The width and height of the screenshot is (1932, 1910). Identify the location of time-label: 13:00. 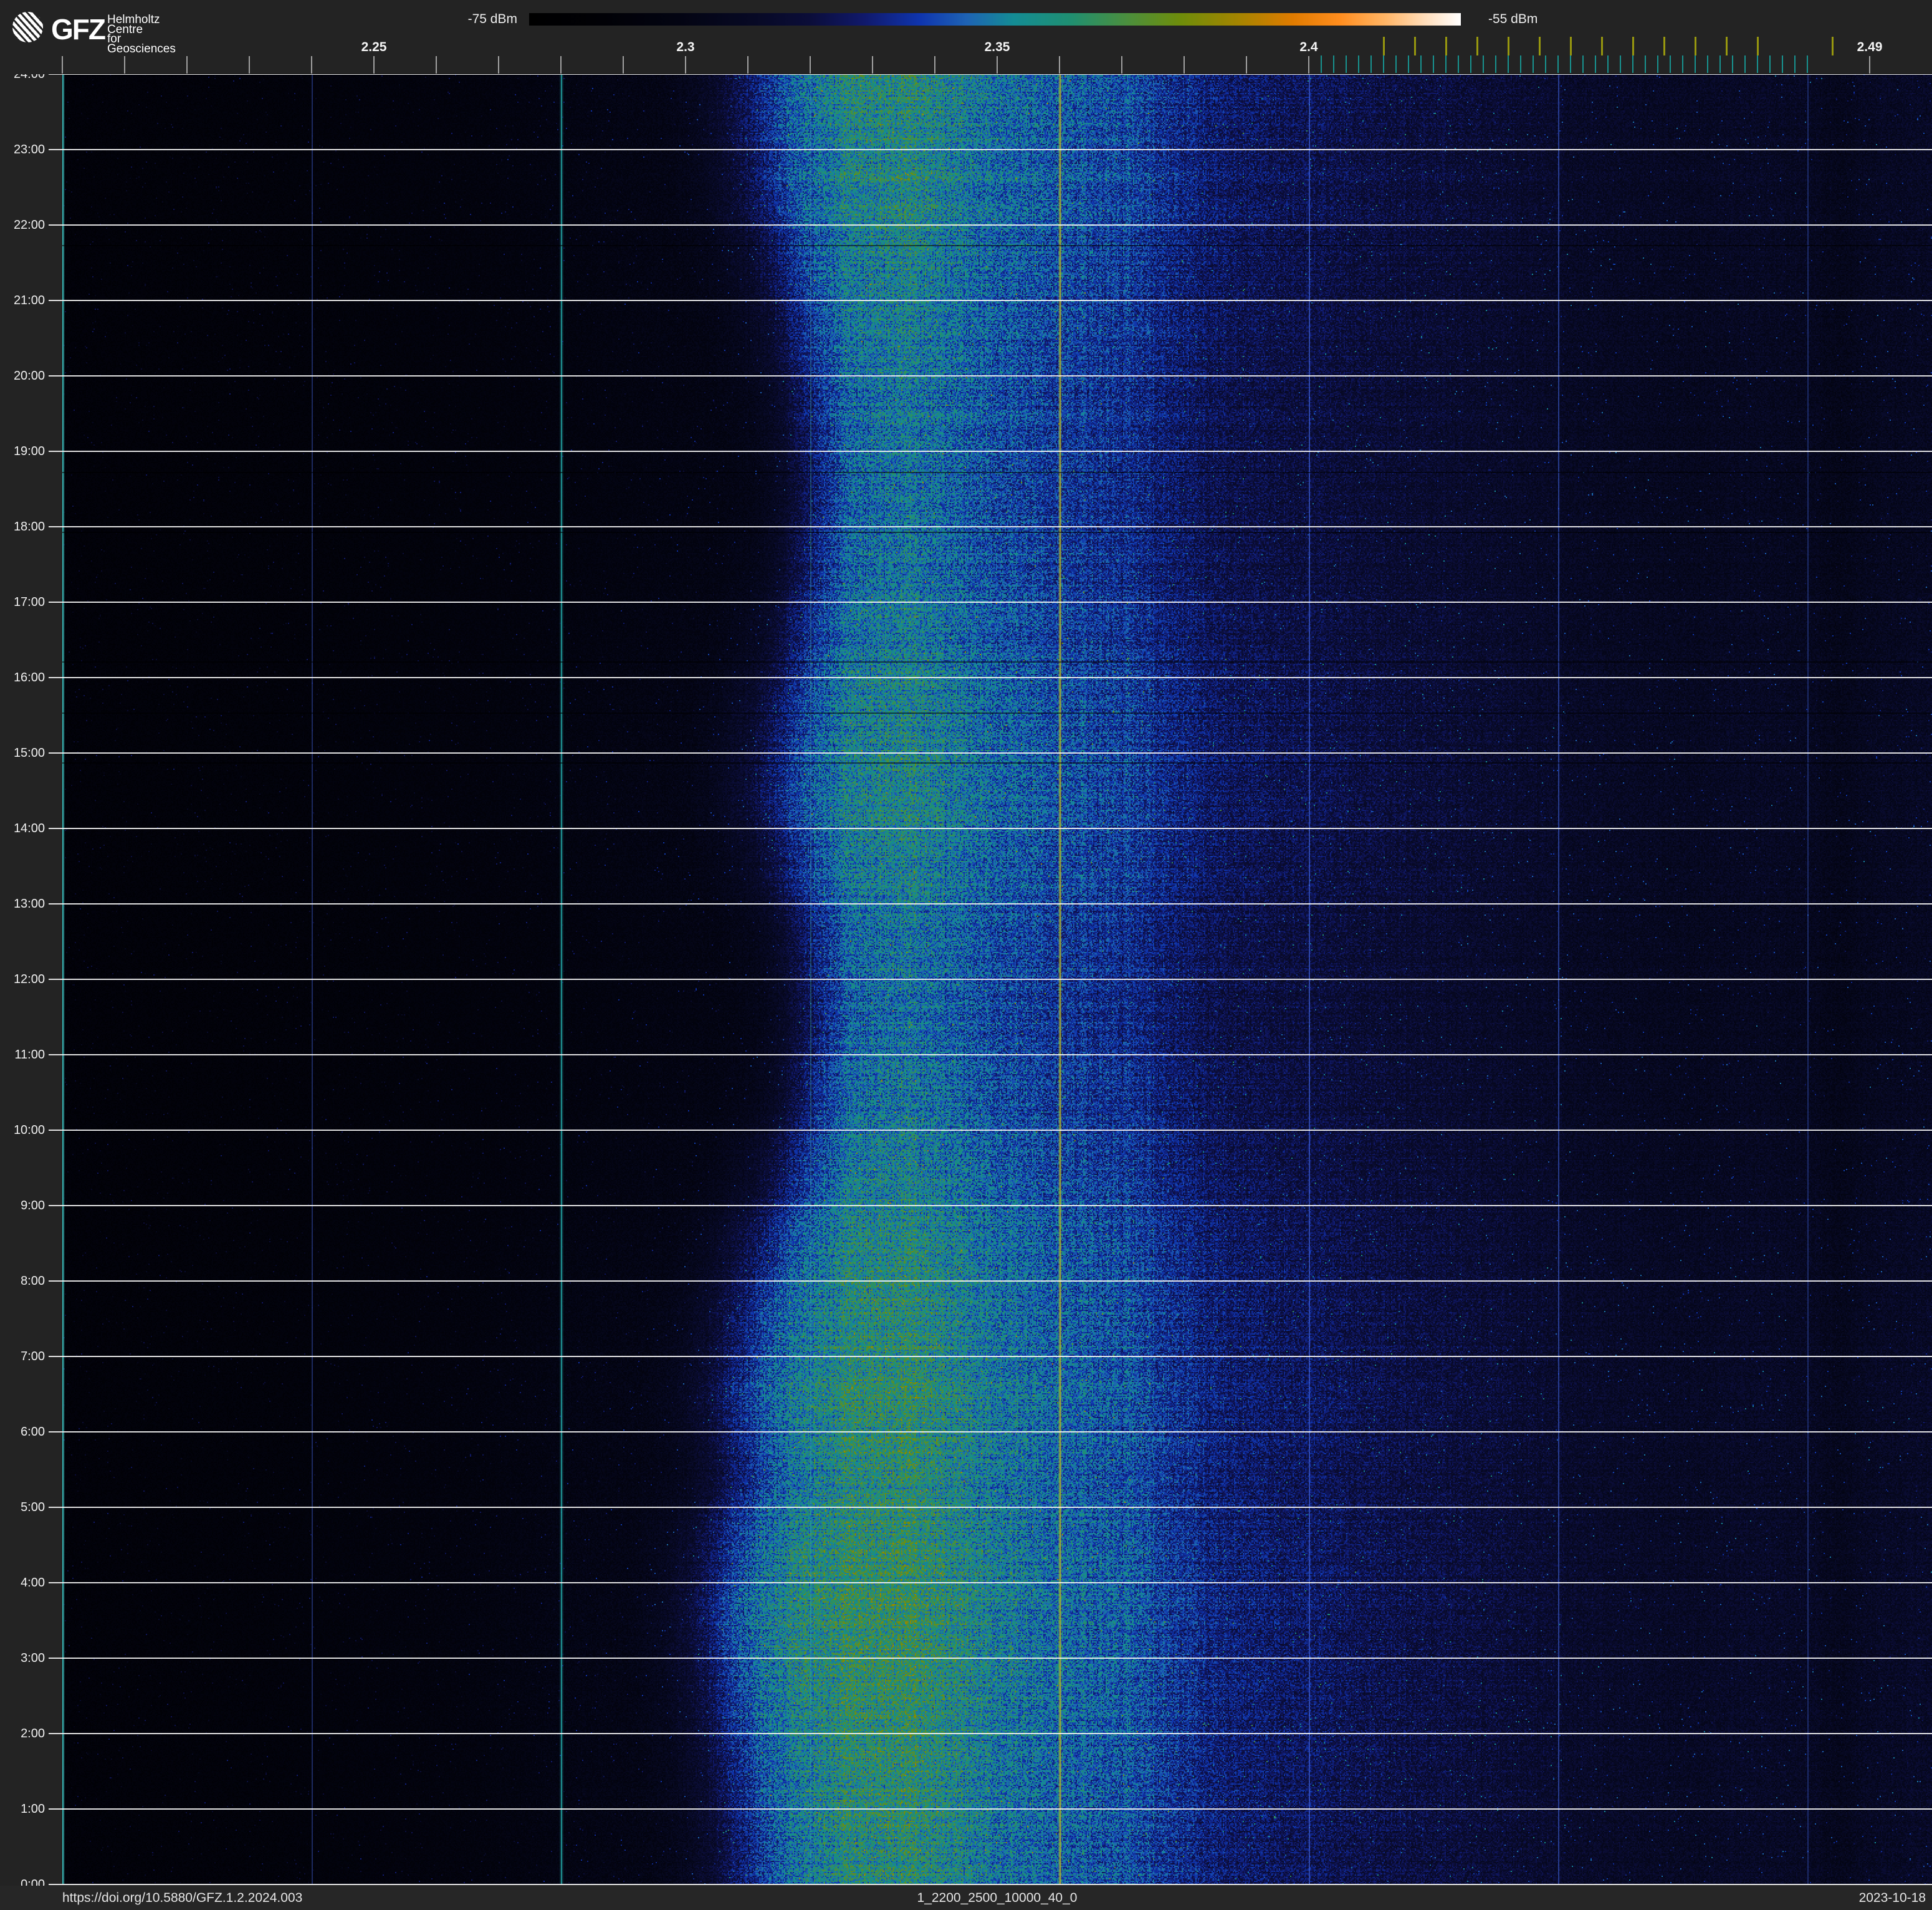
(29, 904).